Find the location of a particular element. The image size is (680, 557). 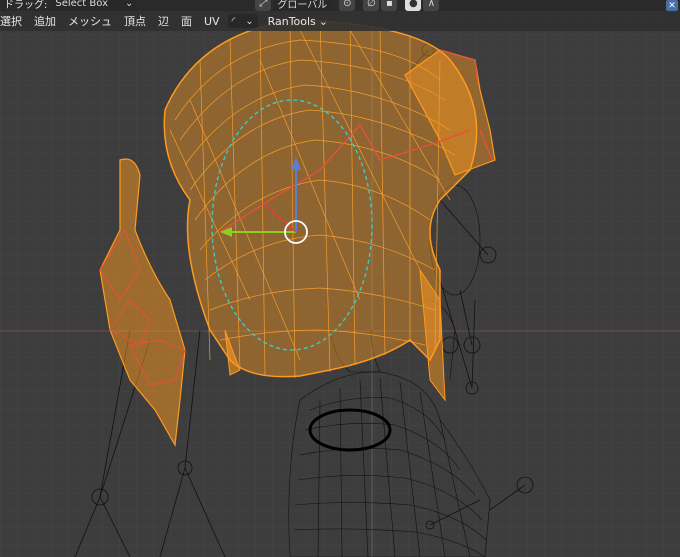

transform-orientation-icon: ⤢ is located at coordinates (263, 5).